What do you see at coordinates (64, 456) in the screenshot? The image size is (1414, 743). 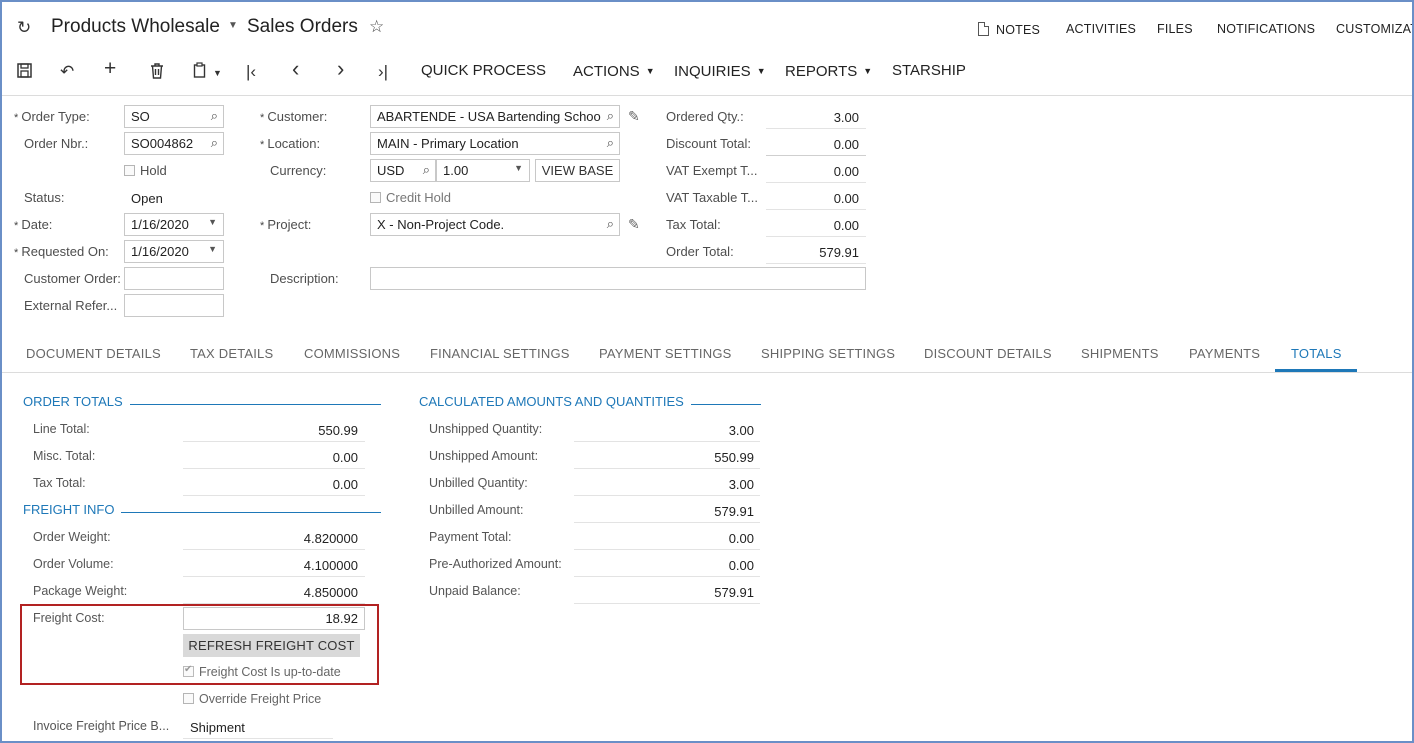 I see `misc-total-label: Misc. Total:` at bounding box center [64, 456].